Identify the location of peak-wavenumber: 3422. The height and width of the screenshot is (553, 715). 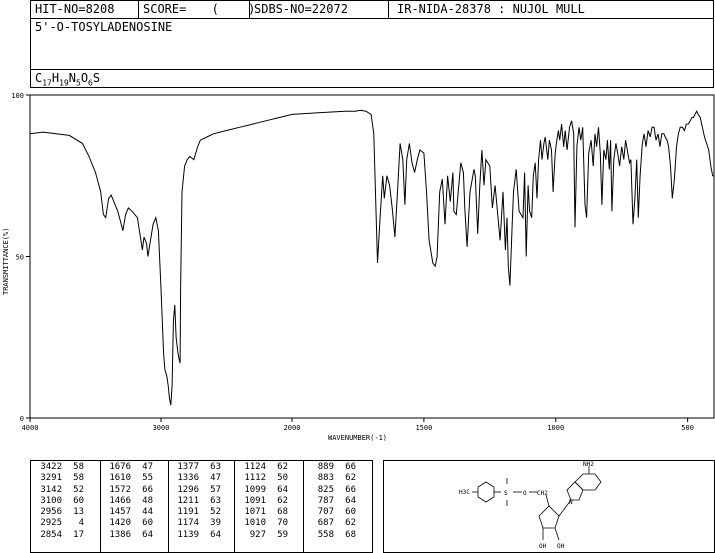
(51, 467).